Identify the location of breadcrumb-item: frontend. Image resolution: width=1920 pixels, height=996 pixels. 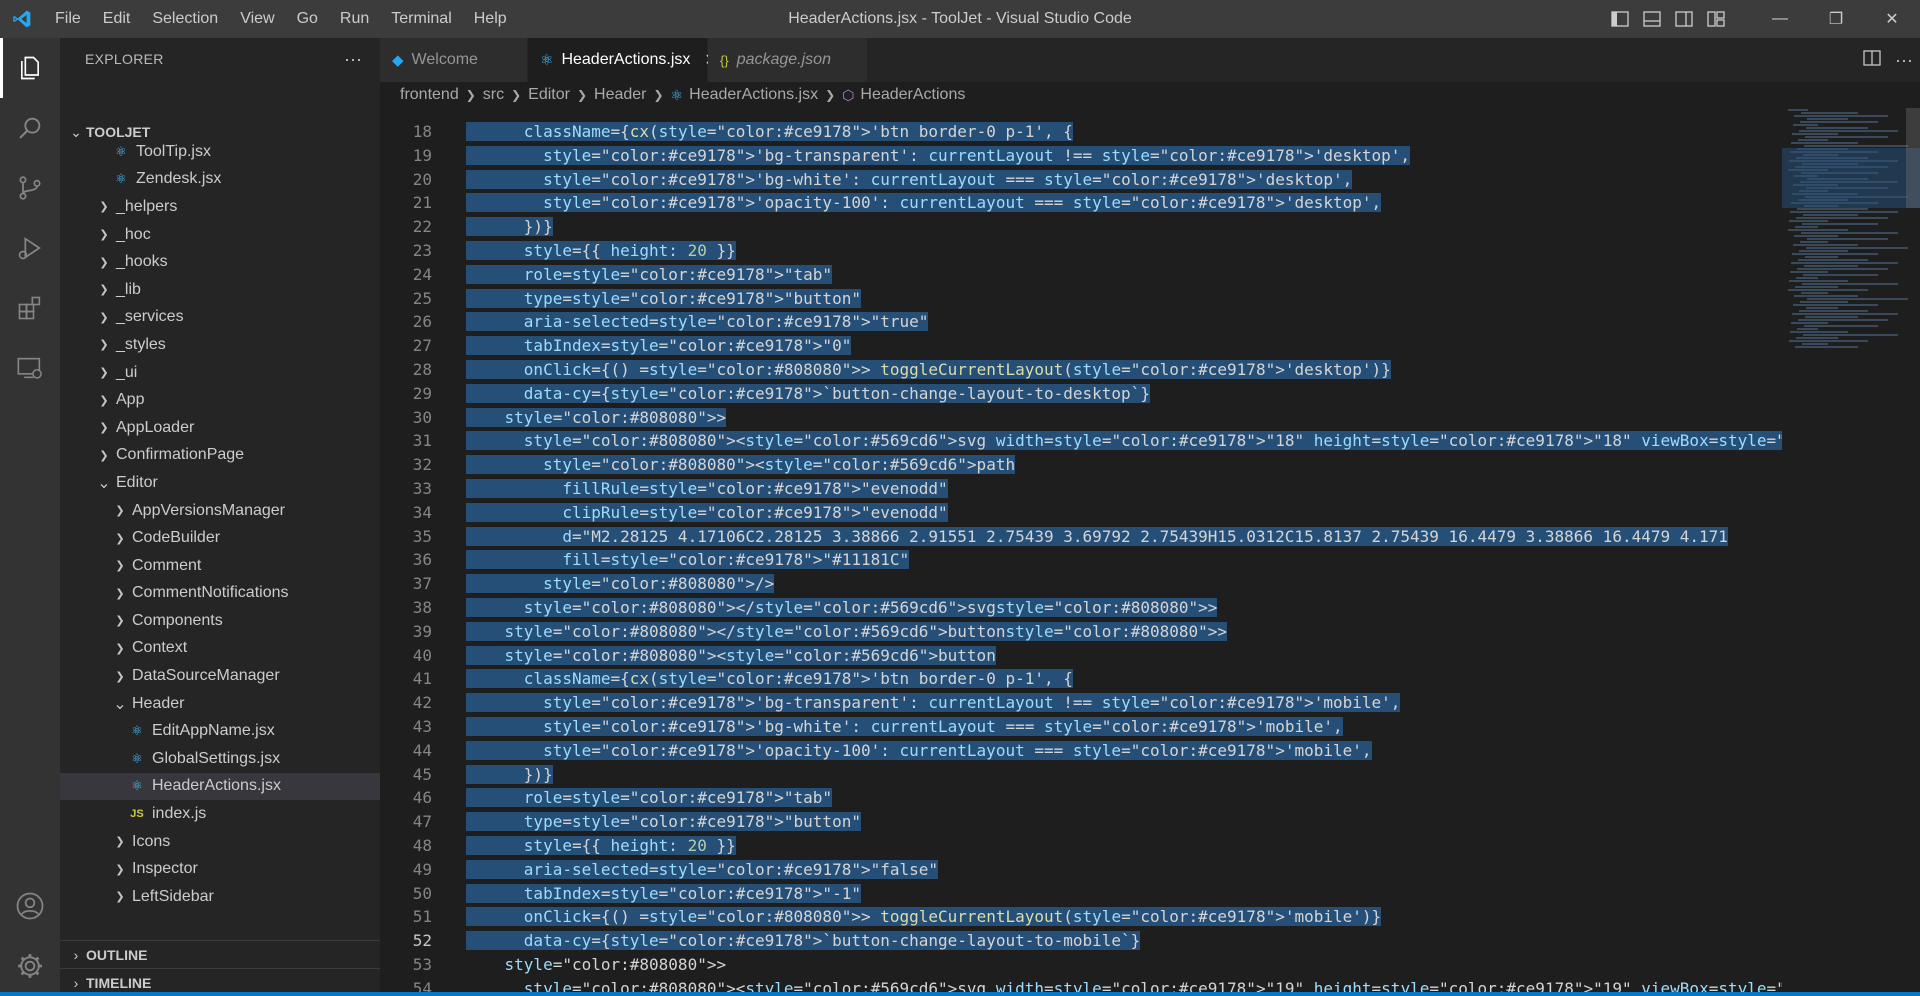
(429, 95).